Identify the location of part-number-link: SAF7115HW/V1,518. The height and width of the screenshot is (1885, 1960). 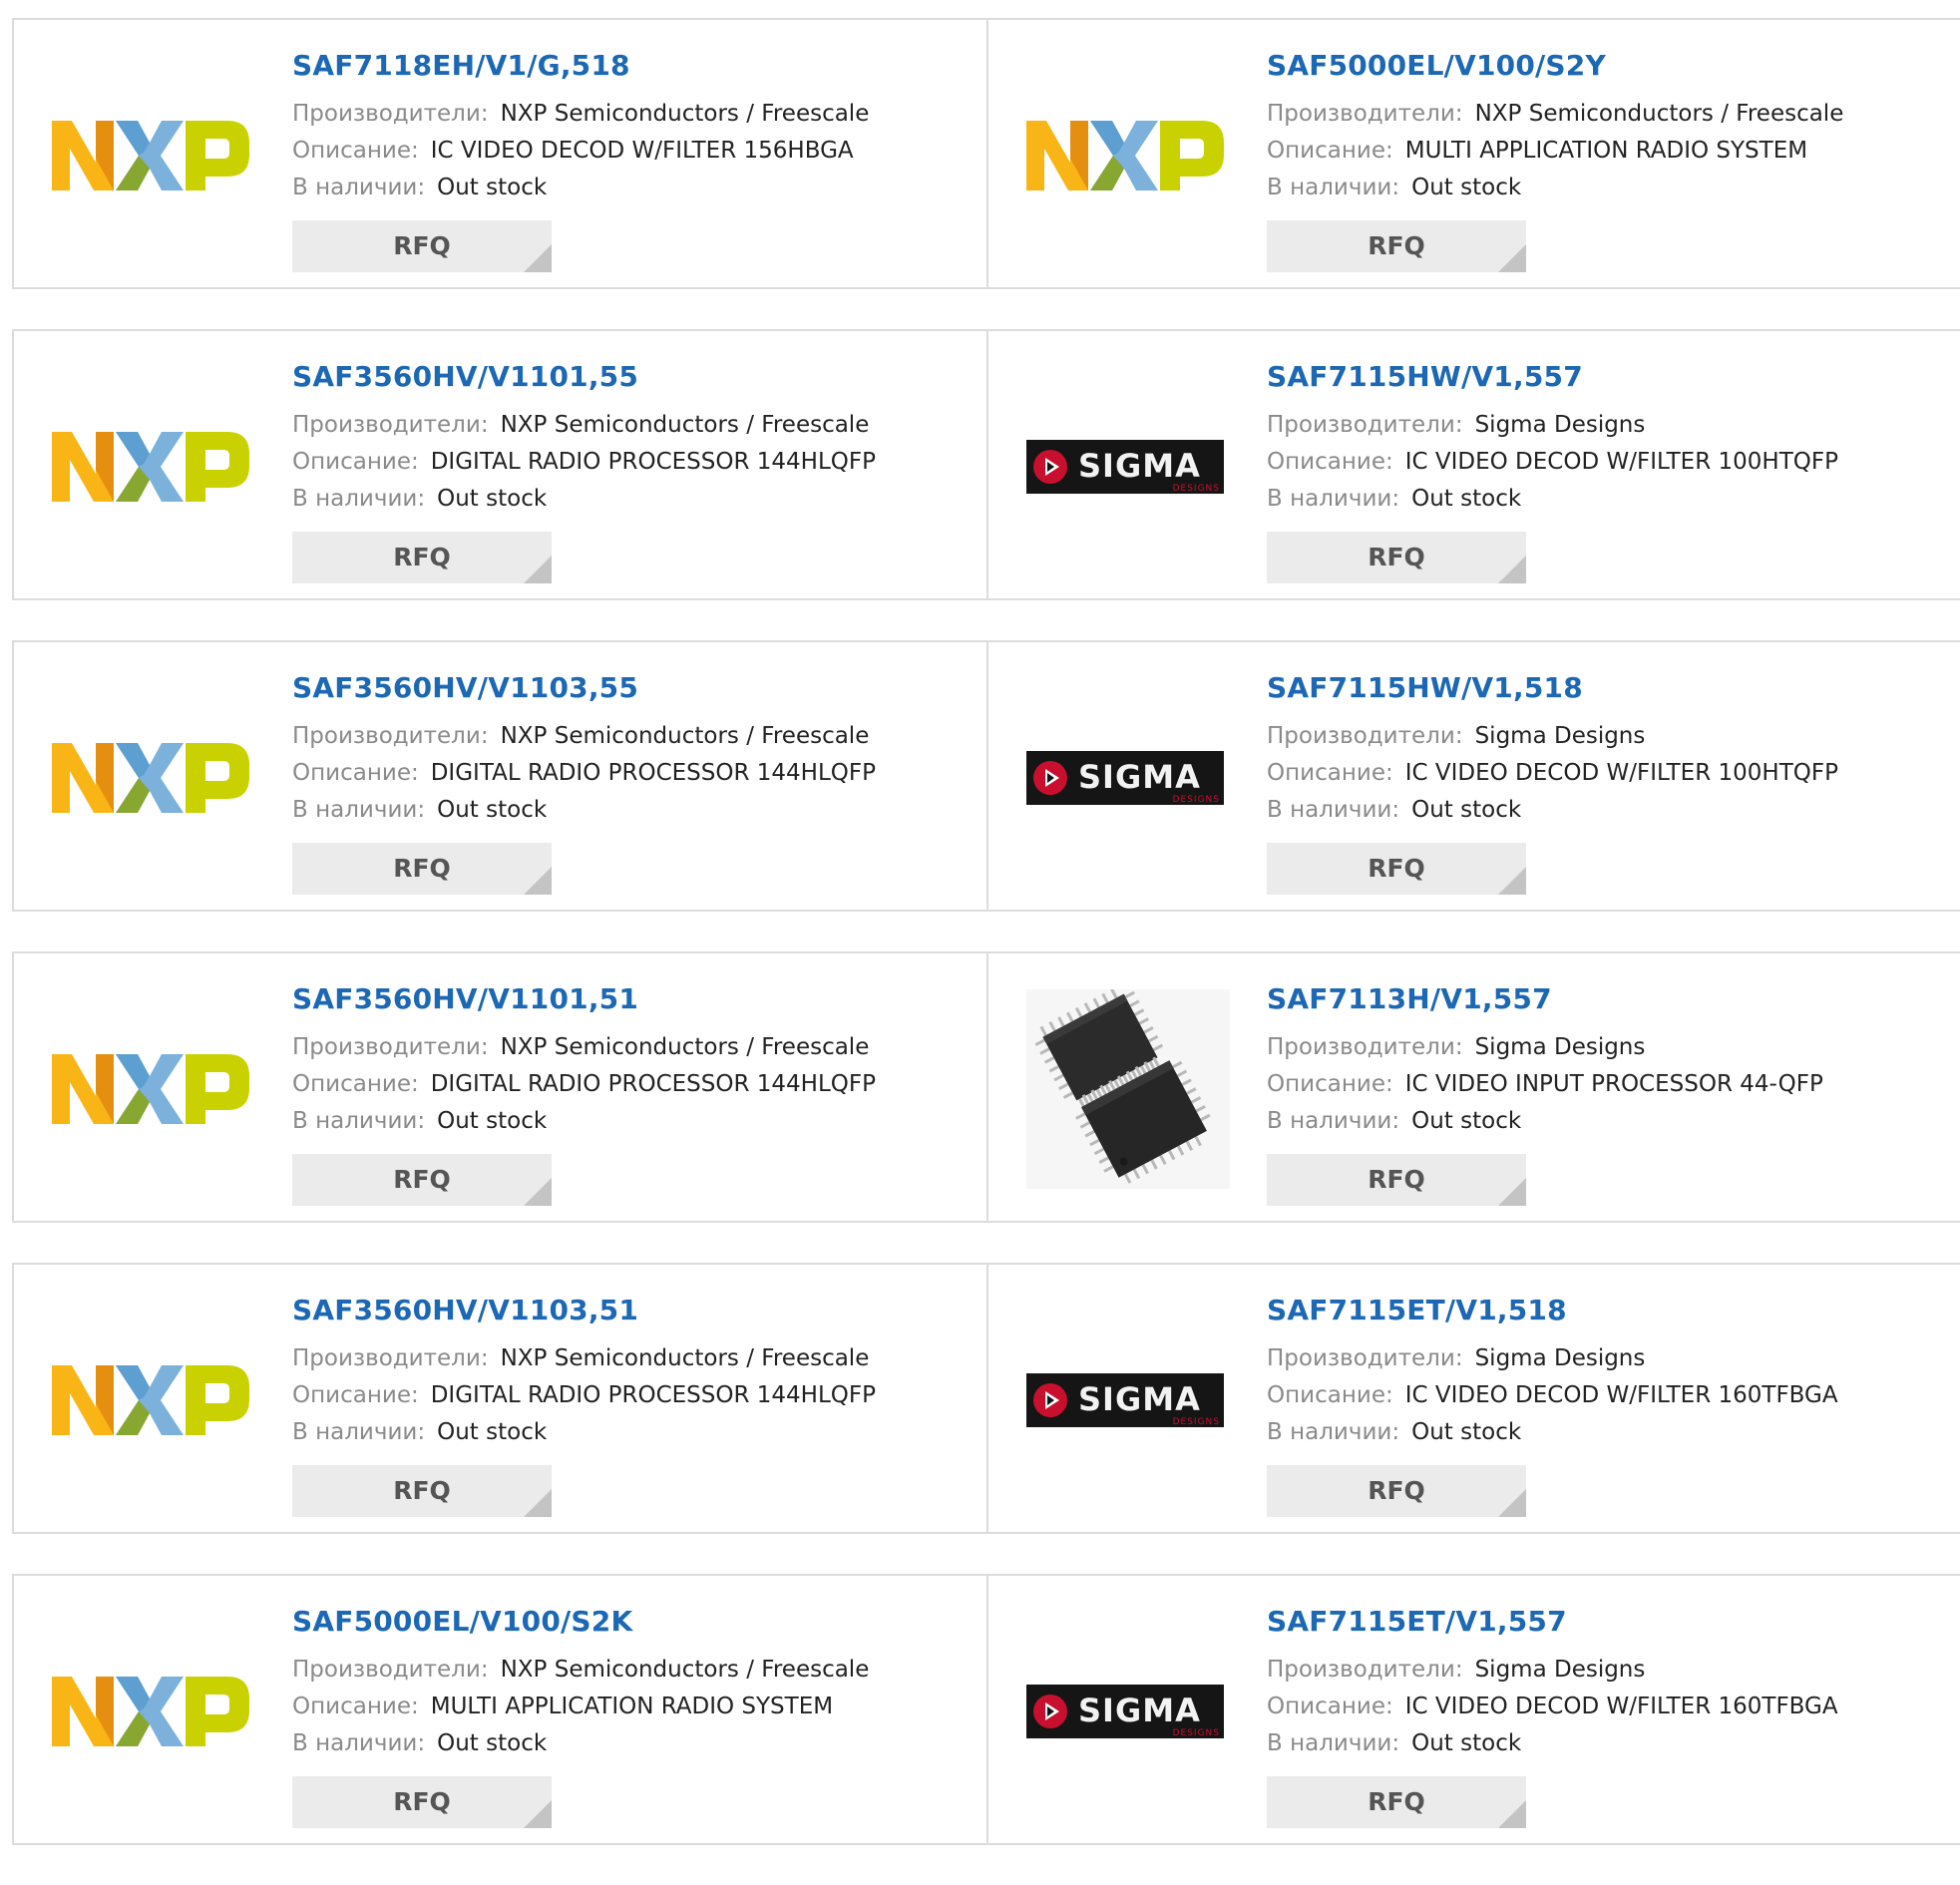
(1552, 688).